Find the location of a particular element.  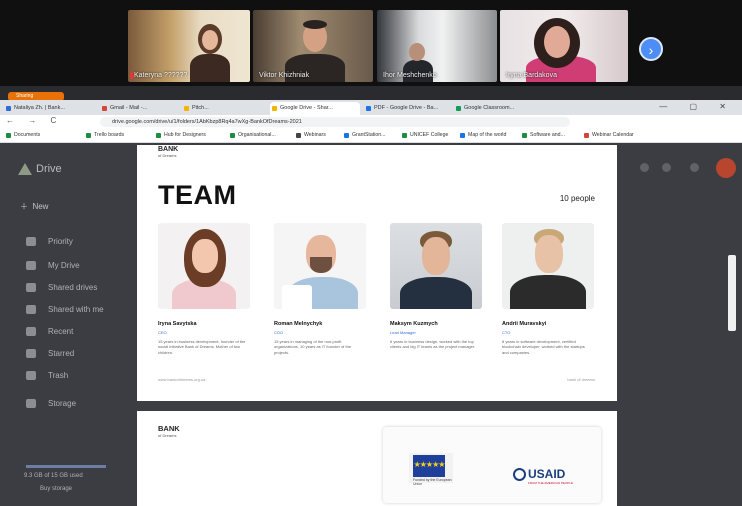

star-icon is located at coordinates (31, 354).